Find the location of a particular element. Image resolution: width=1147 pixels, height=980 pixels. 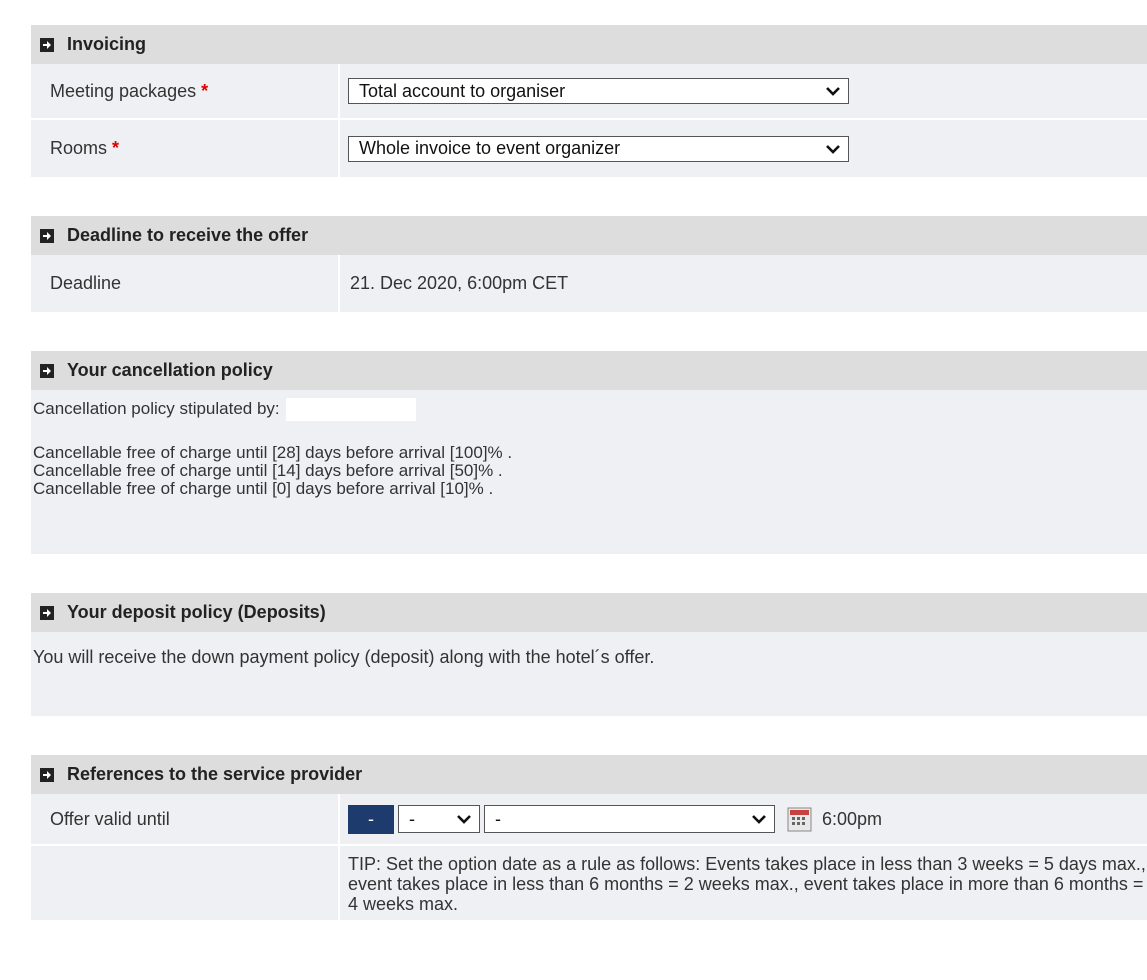

month-selected: - is located at coordinates (412, 818).